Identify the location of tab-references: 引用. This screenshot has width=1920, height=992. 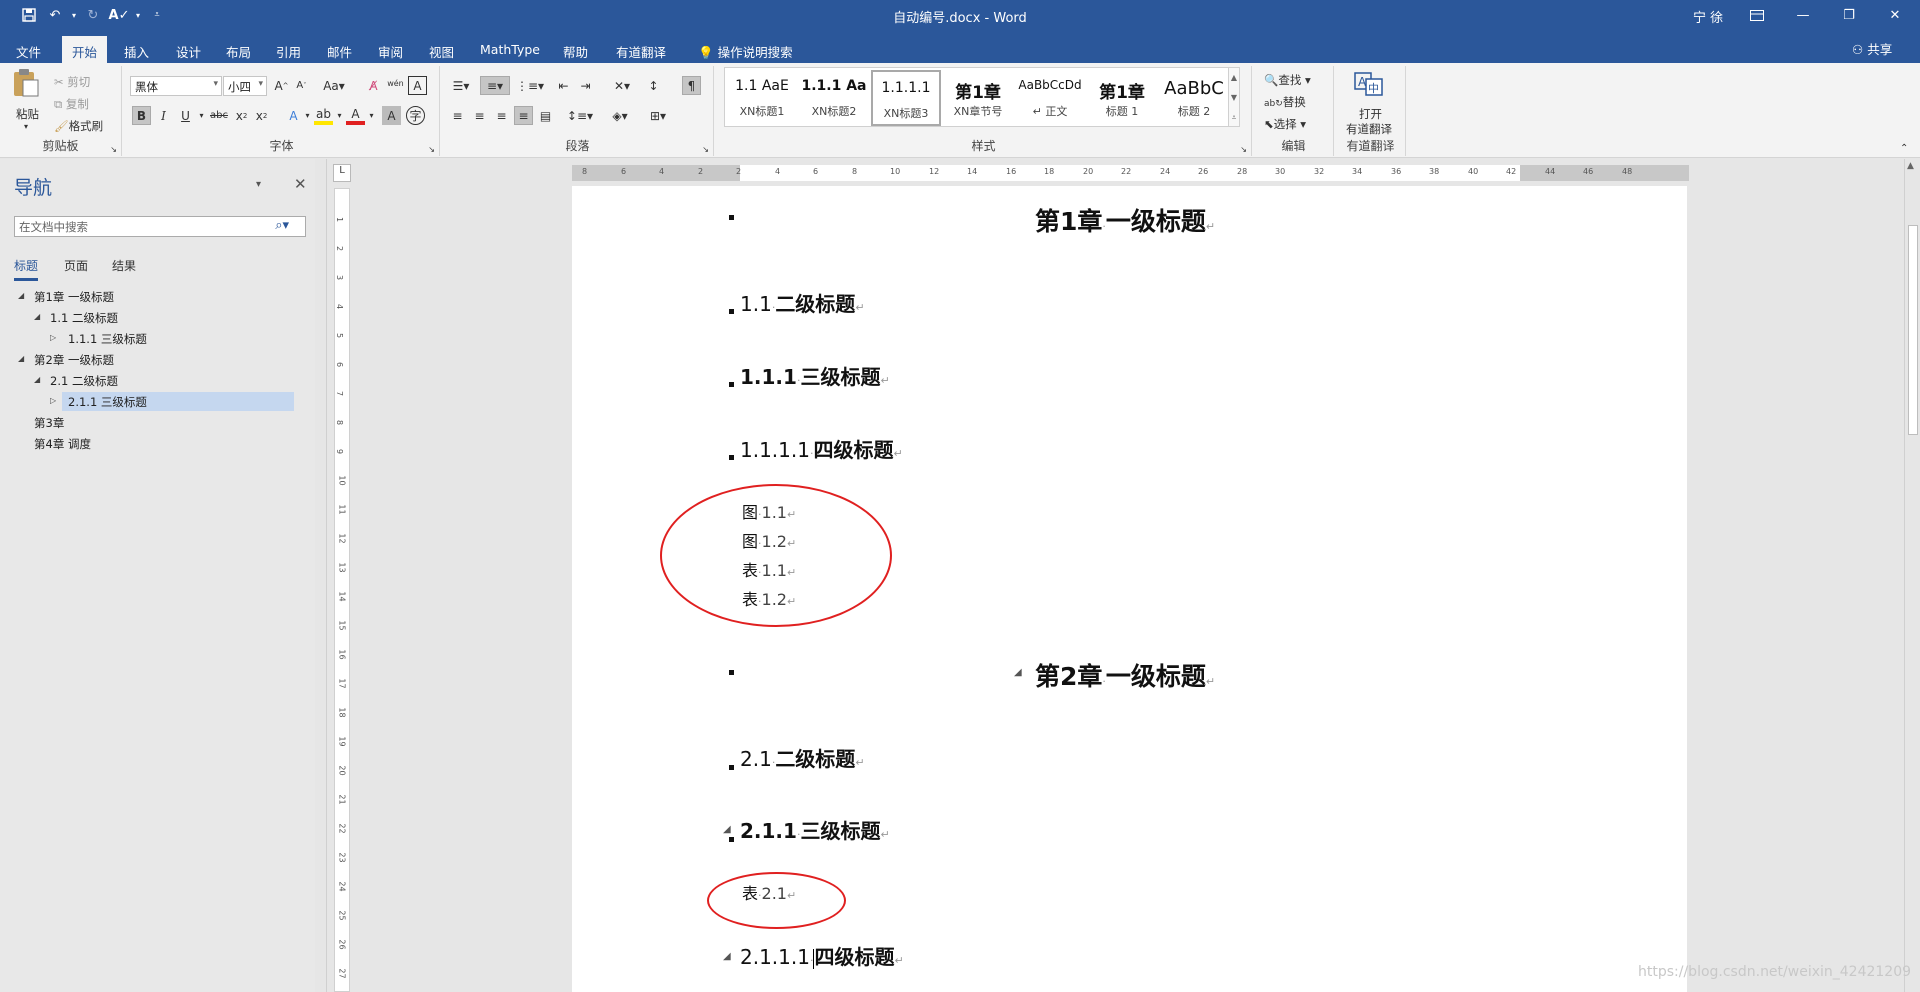
(288, 49).